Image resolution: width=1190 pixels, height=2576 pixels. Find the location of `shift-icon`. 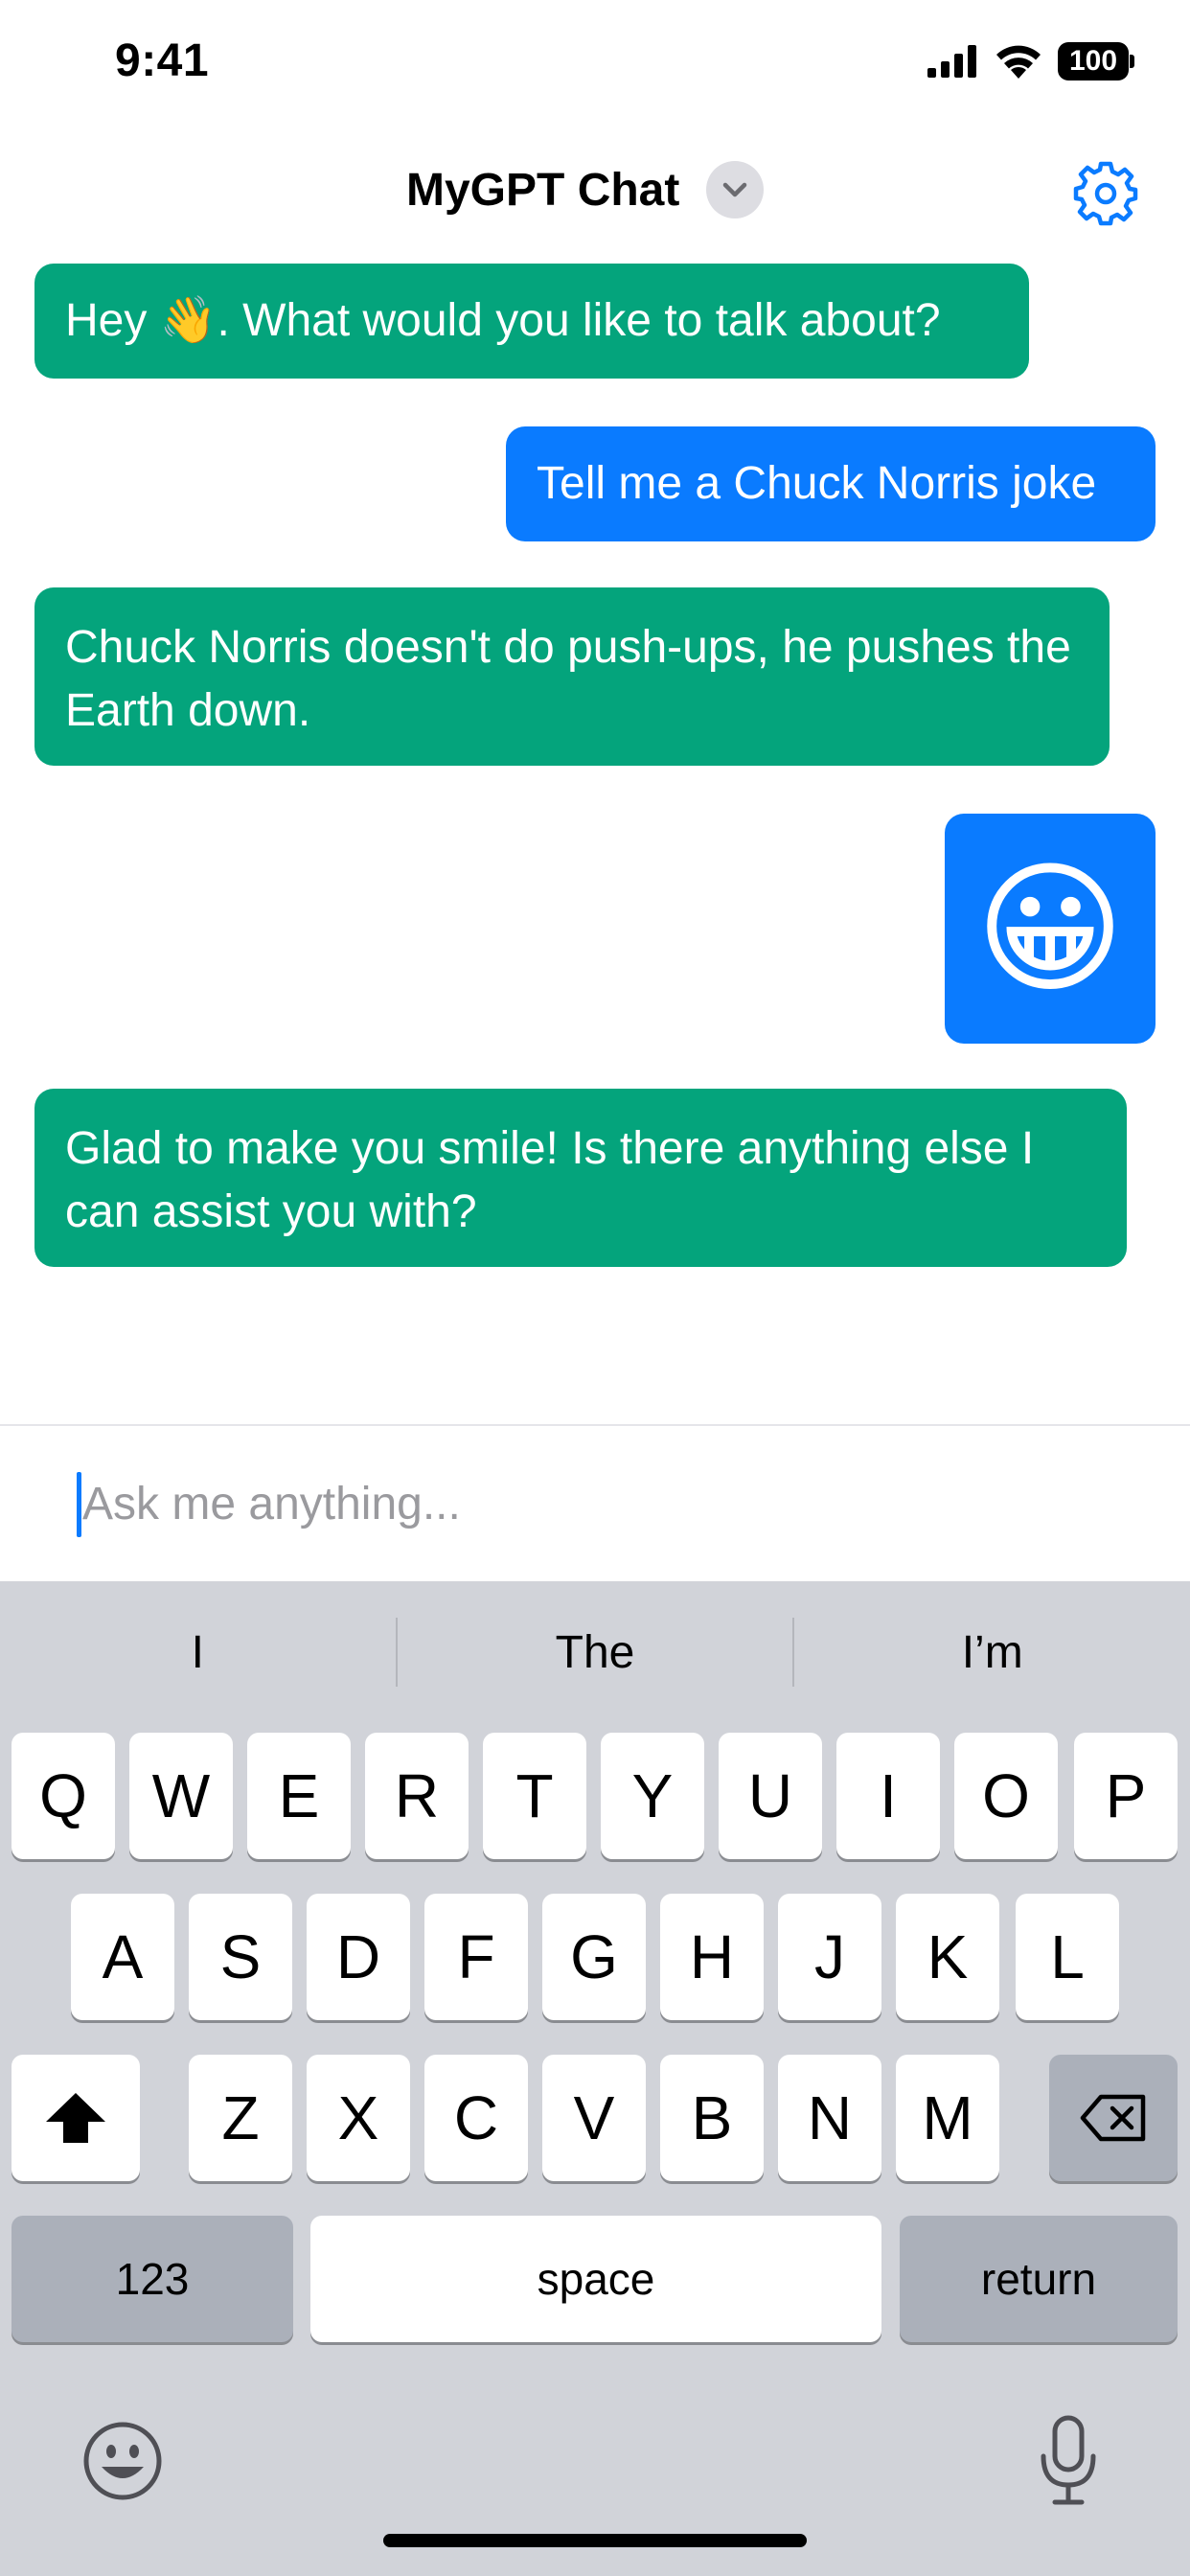

shift-icon is located at coordinates (76, 2118).